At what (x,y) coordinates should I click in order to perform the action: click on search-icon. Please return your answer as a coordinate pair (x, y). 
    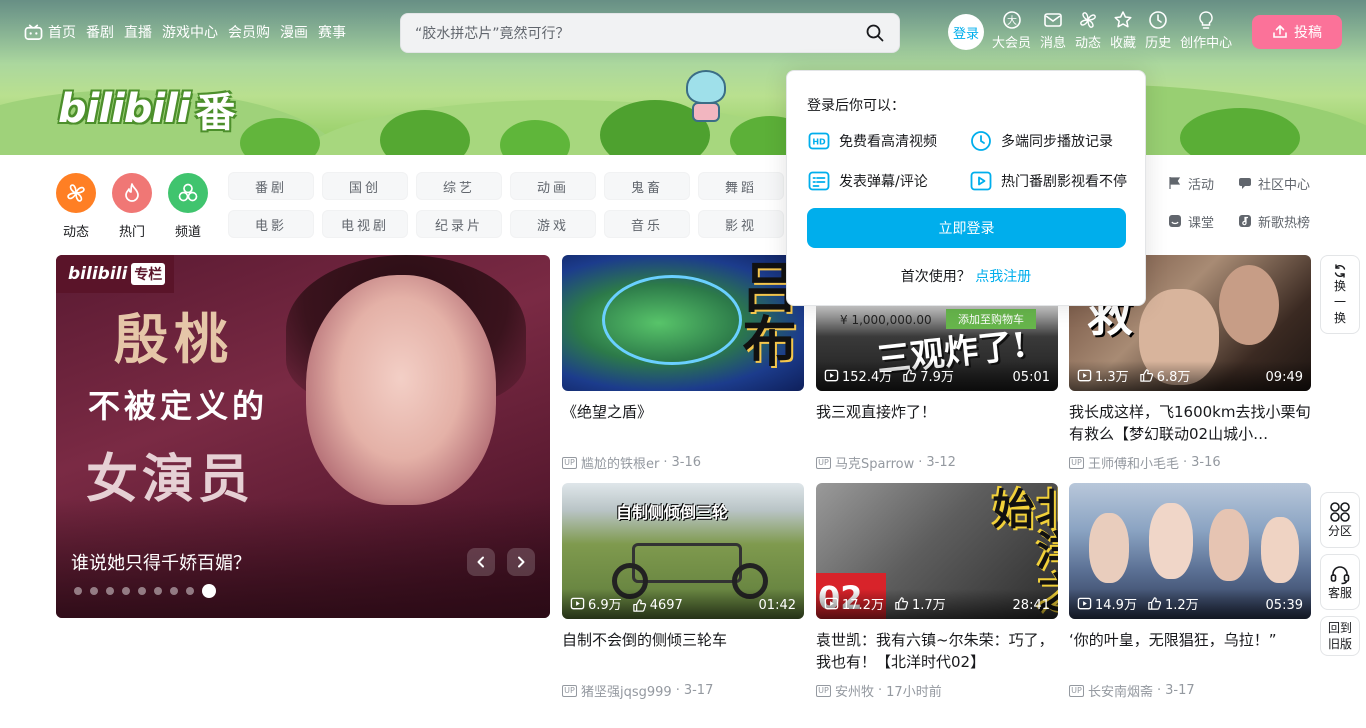
    Looking at the image, I should click on (875, 33).